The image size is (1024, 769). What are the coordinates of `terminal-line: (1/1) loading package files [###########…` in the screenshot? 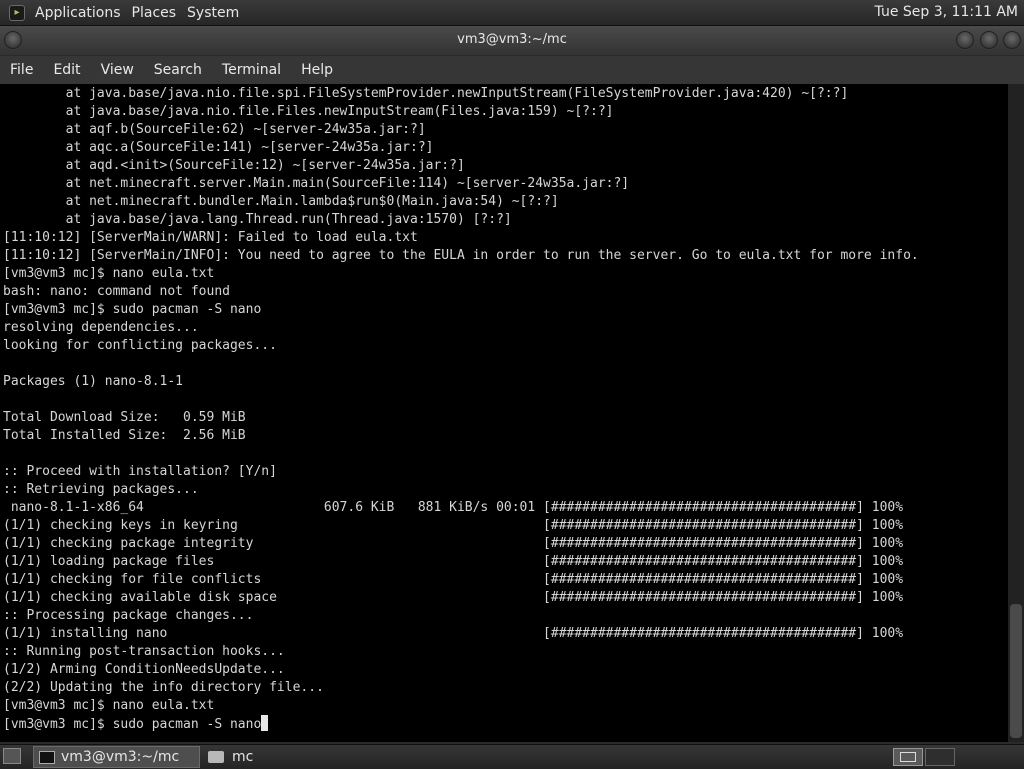 It's located at (453, 561).